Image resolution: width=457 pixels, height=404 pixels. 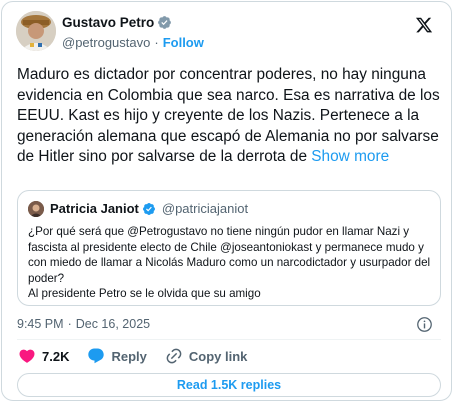 I want to click on action-bar: 7.2K Reply Copy link, so click(x=132, y=356).